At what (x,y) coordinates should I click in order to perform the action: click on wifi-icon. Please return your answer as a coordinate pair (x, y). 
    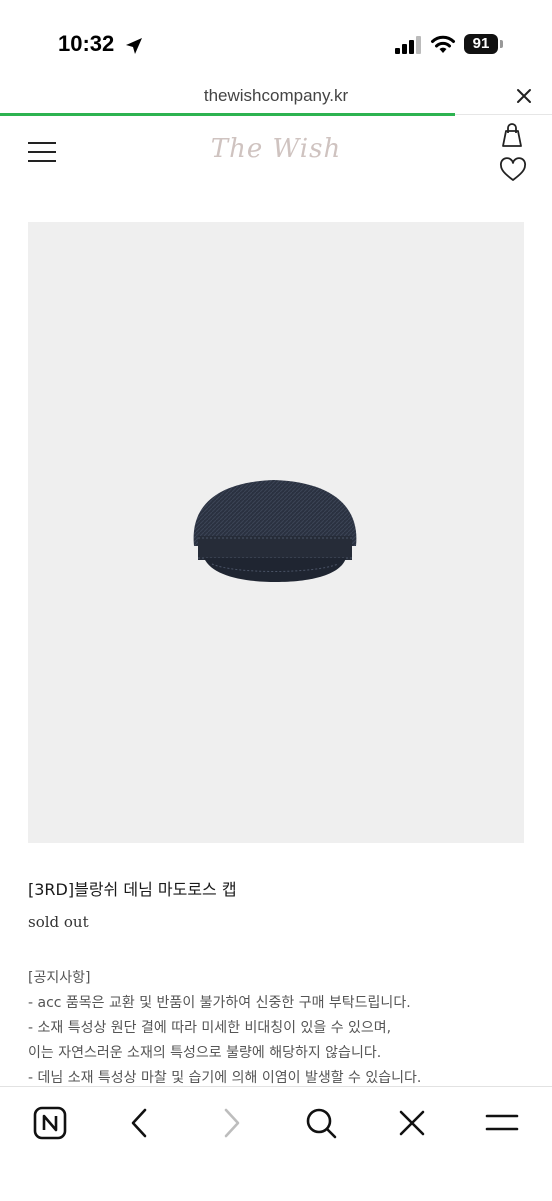
    Looking at the image, I should click on (443, 44).